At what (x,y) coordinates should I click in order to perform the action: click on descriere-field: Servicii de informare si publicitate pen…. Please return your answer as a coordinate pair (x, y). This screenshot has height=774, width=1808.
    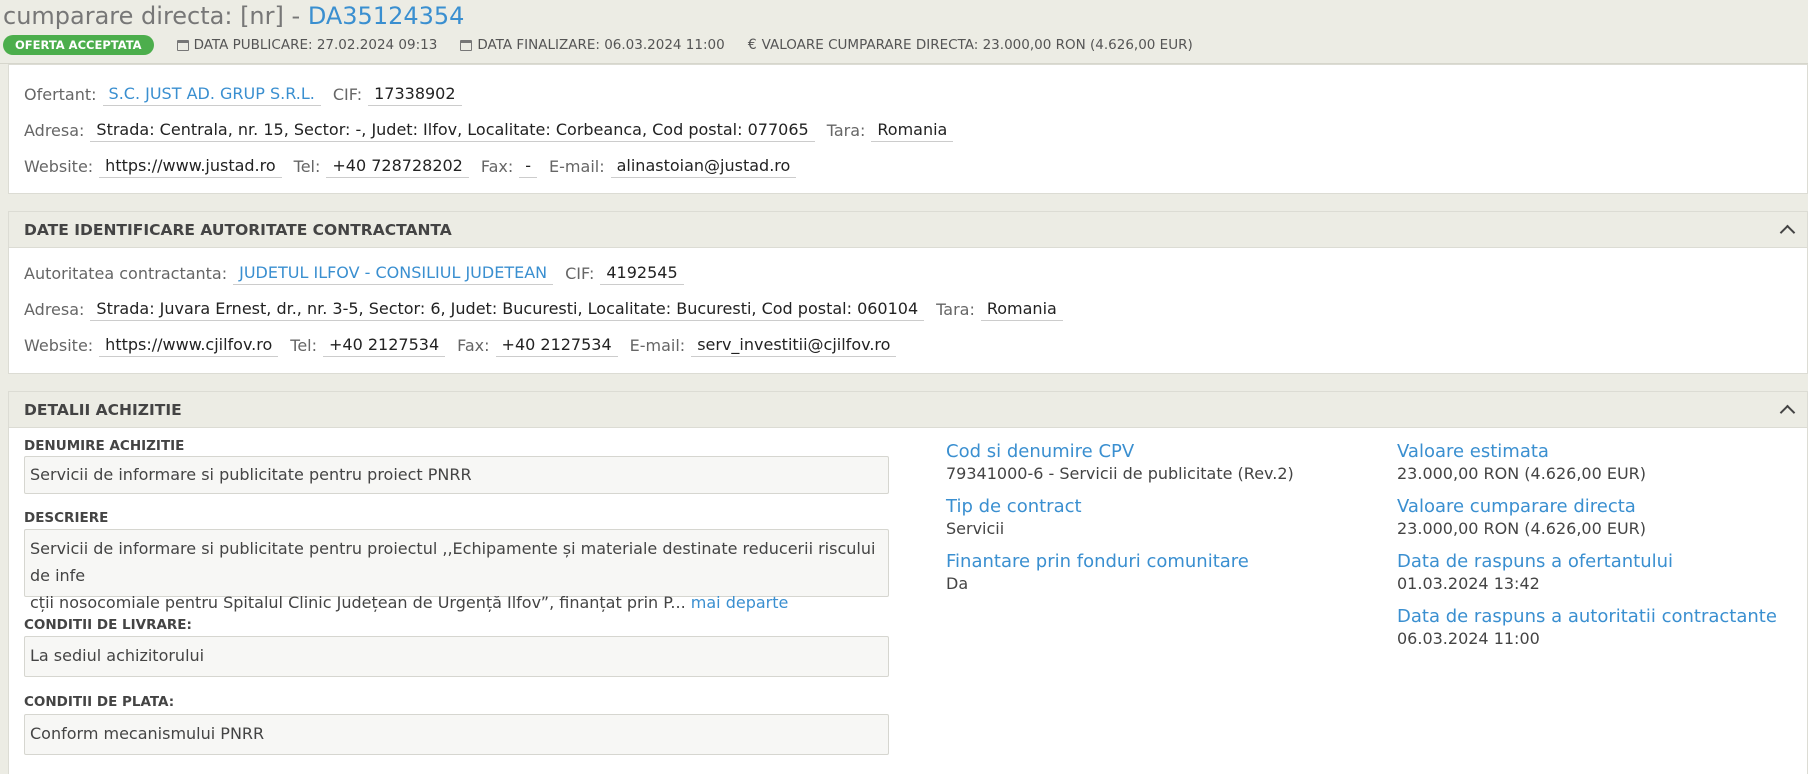
    Looking at the image, I should click on (456, 570).